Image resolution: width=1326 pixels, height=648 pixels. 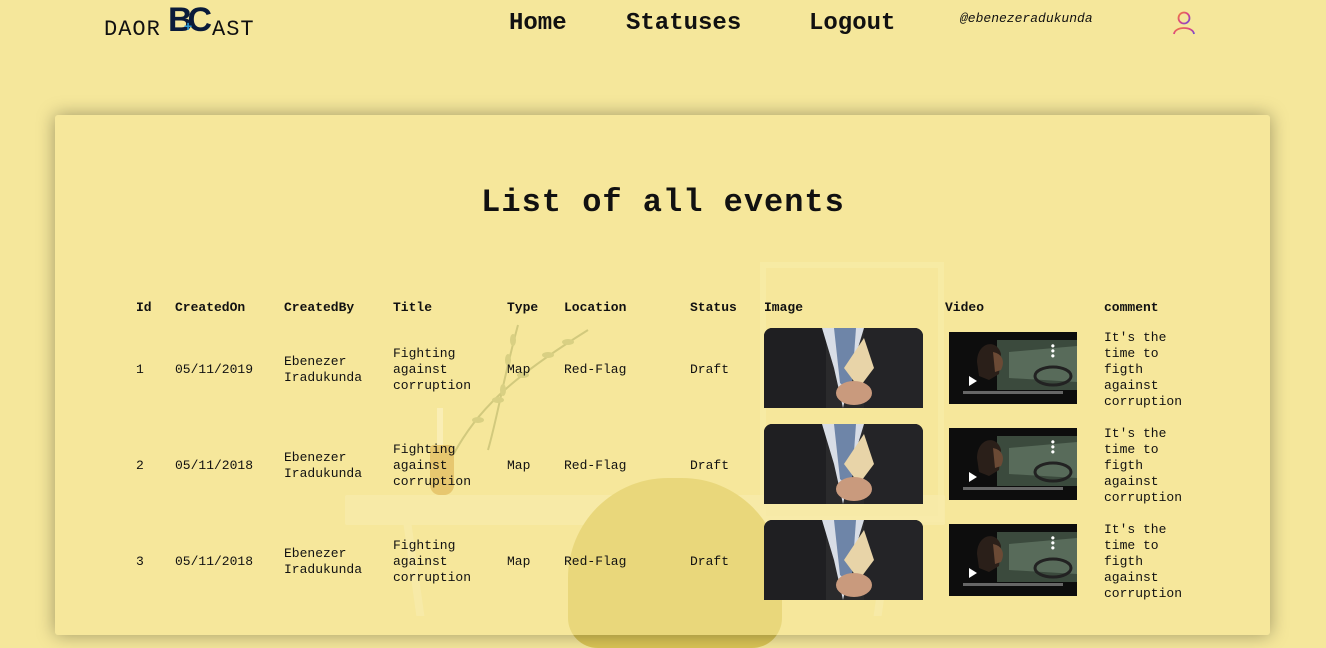 What do you see at coordinates (1131, 307) in the screenshot?
I see `column-header-comment: comment` at bounding box center [1131, 307].